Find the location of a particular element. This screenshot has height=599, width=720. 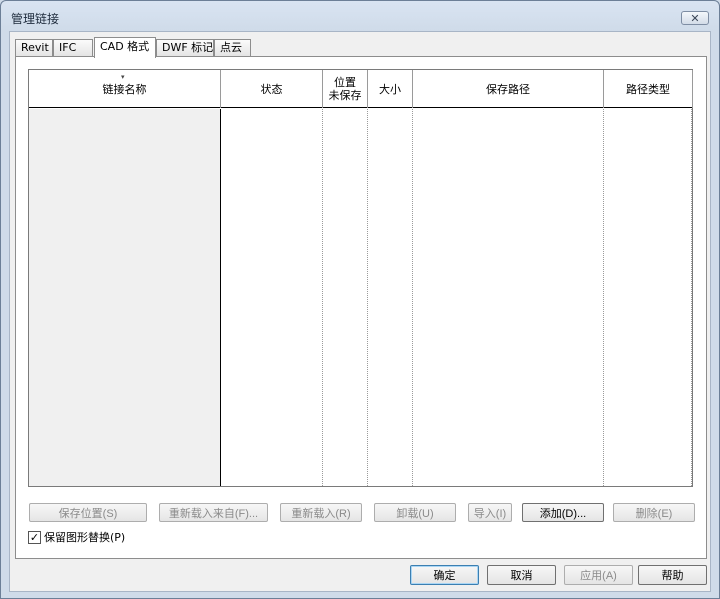

column-header-label-line1: 位置 is located at coordinates (345, 82).